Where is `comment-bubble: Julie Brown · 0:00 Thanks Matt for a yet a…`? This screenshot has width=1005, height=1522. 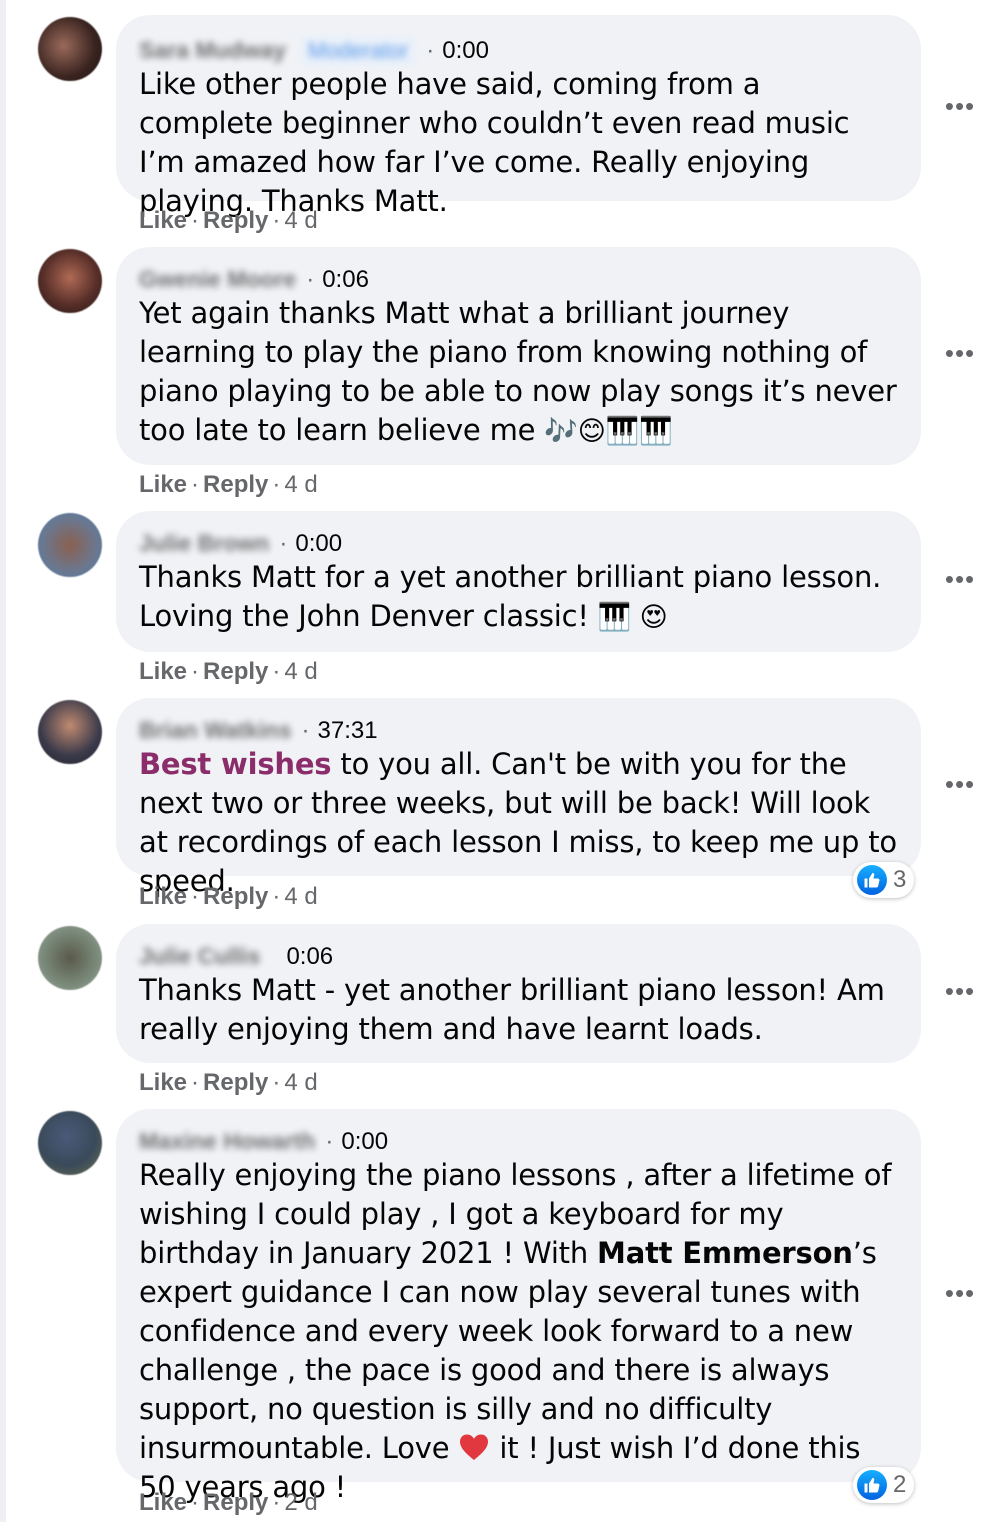
comment-bubble: Julie Brown · 0:00 Thanks Matt for a yet a… is located at coordinates (518, 581).